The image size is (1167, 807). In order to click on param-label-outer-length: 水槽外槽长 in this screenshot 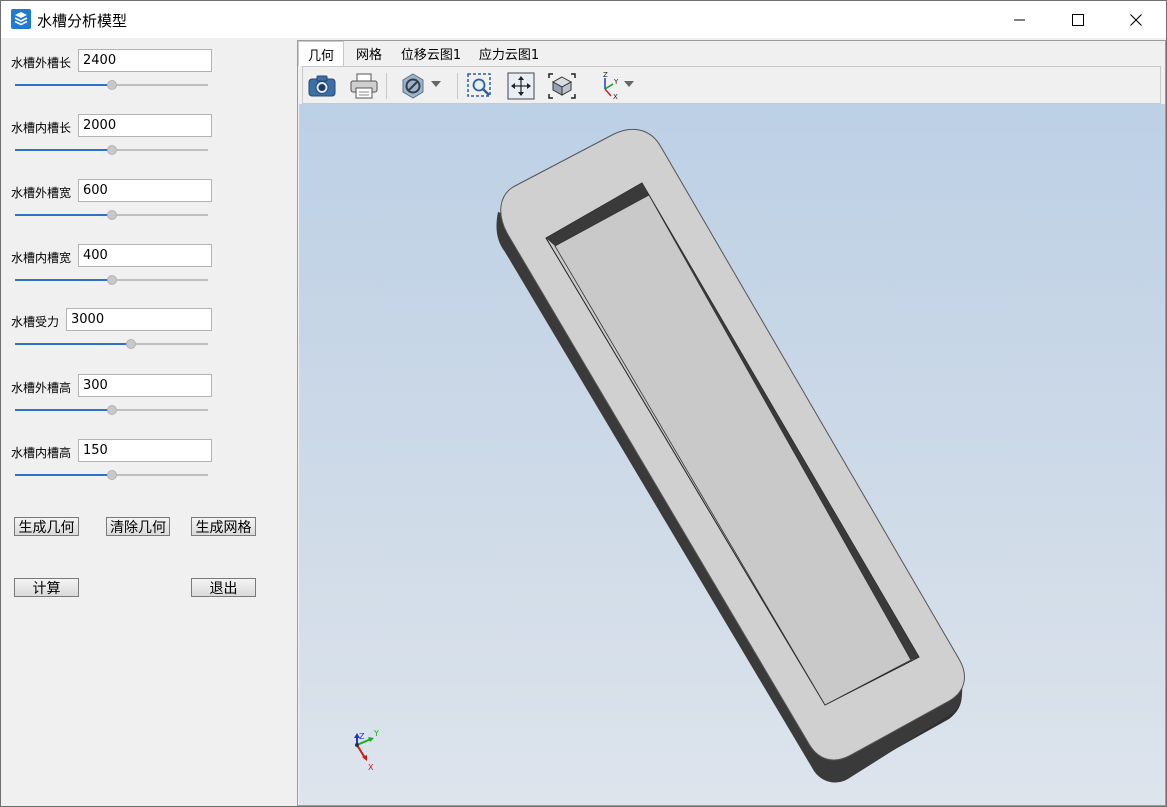, I will do `click(41, 63)`.